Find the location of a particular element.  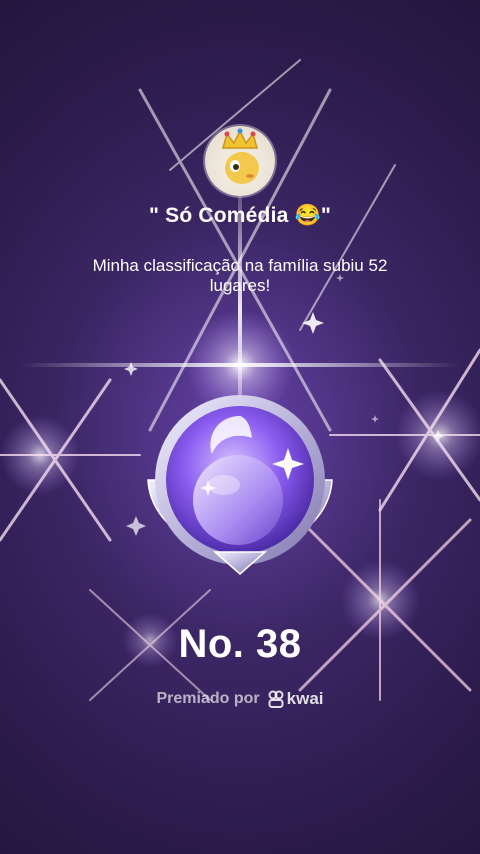

family-avatar is located at coordinates (240, 161).